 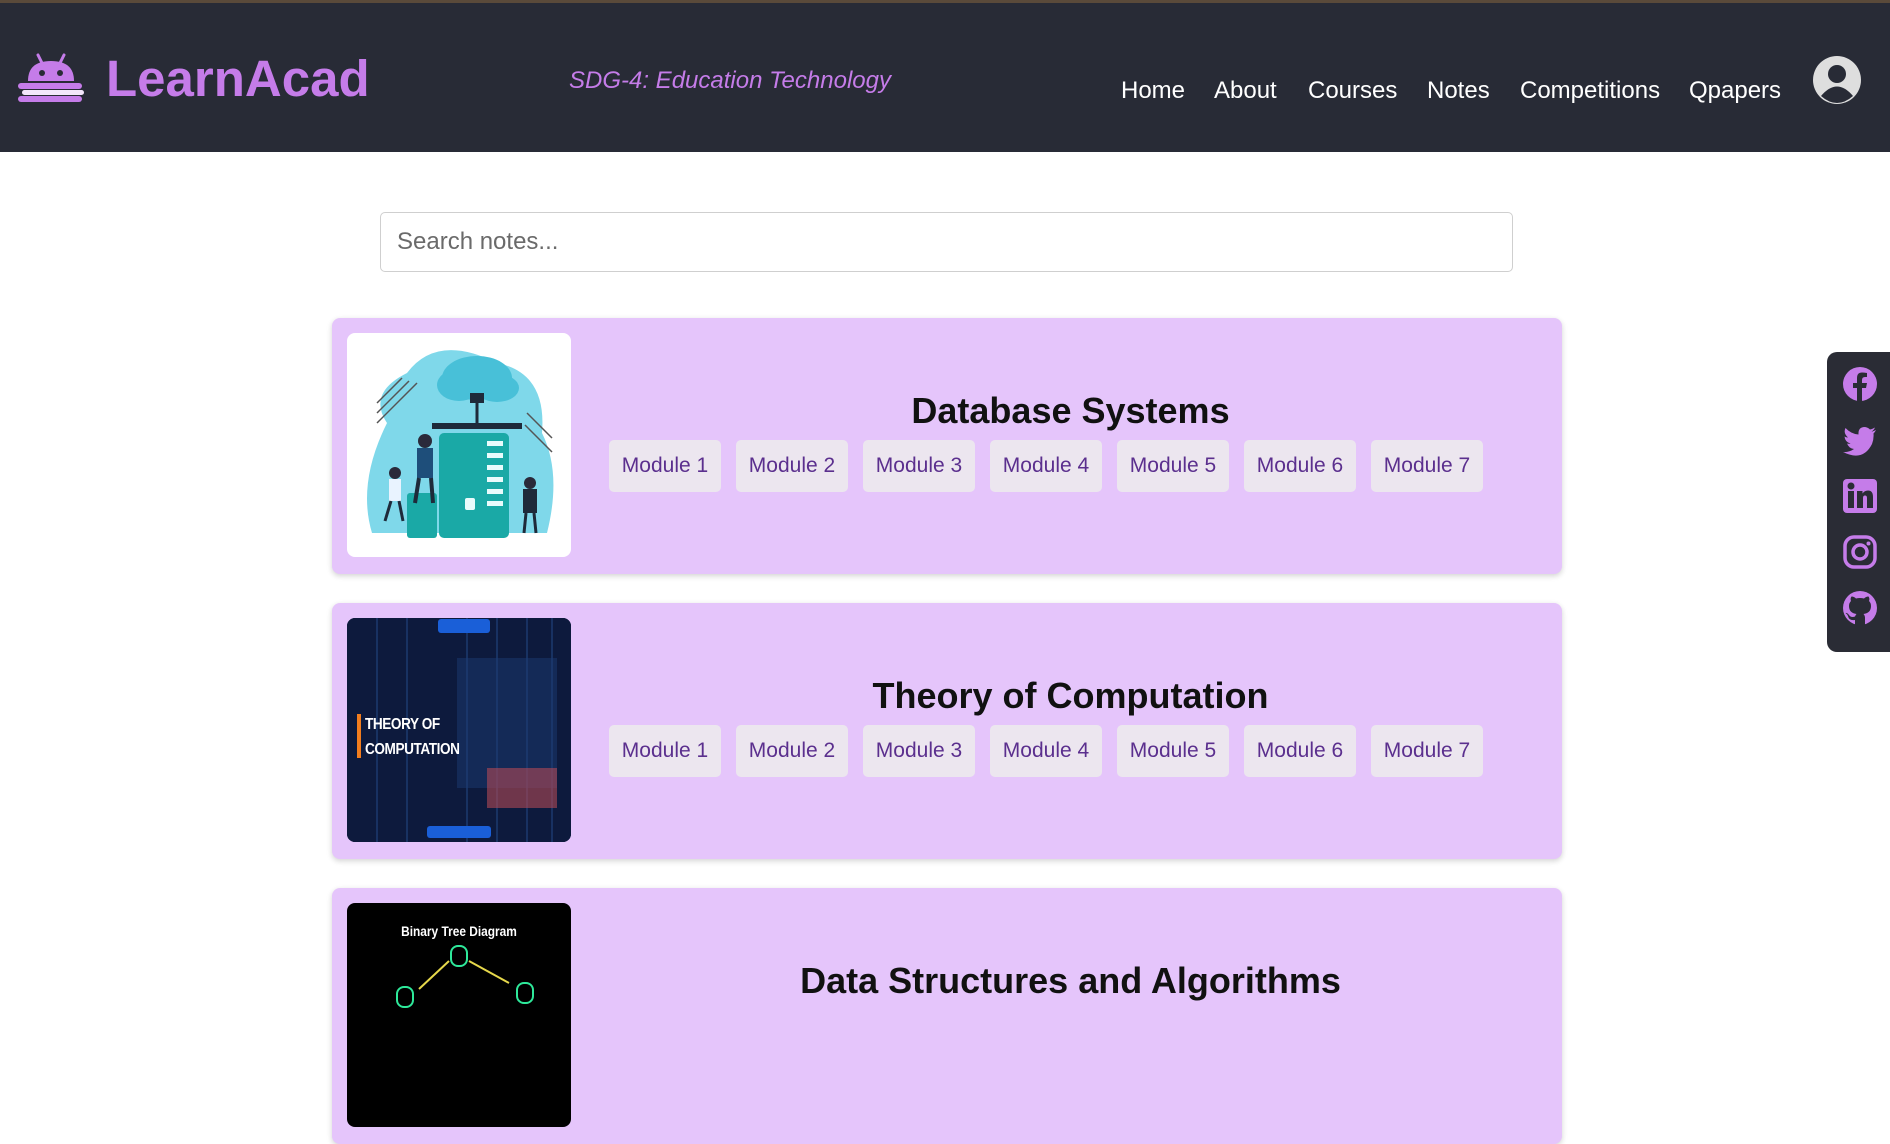 I want to click on course-title: Data Structures and Algorithms, so click(x=1070, y=980).